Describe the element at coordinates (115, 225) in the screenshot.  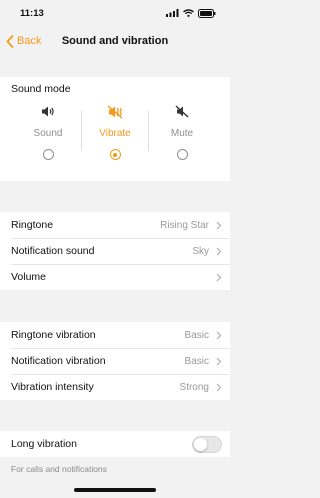
I see `ringtone-row: Ringtone Rising Star` at that location.